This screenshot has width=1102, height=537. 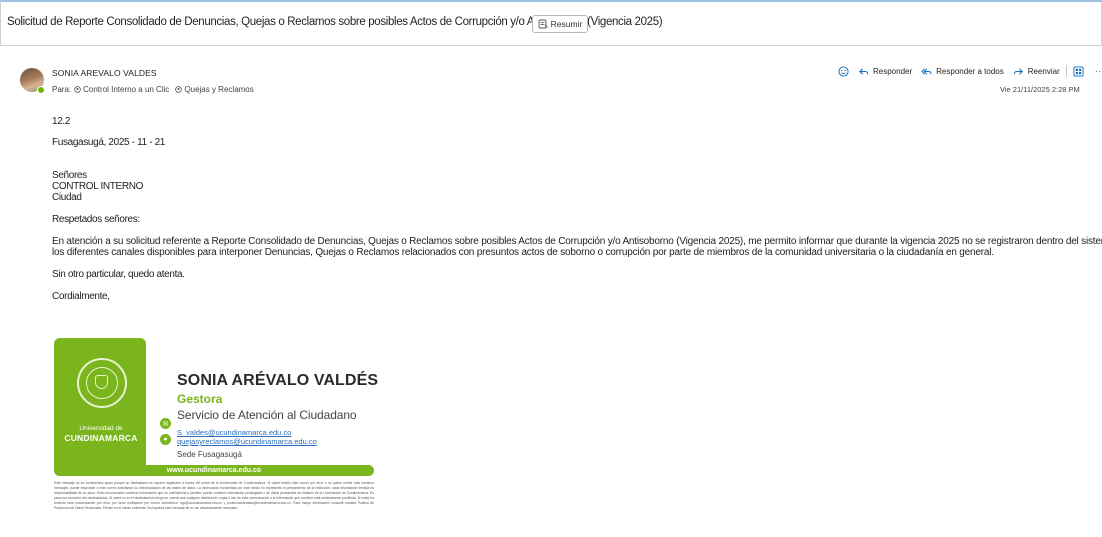 I want to click on signature-campus: Sede Fusagasugá, so click(x=209, y=454).